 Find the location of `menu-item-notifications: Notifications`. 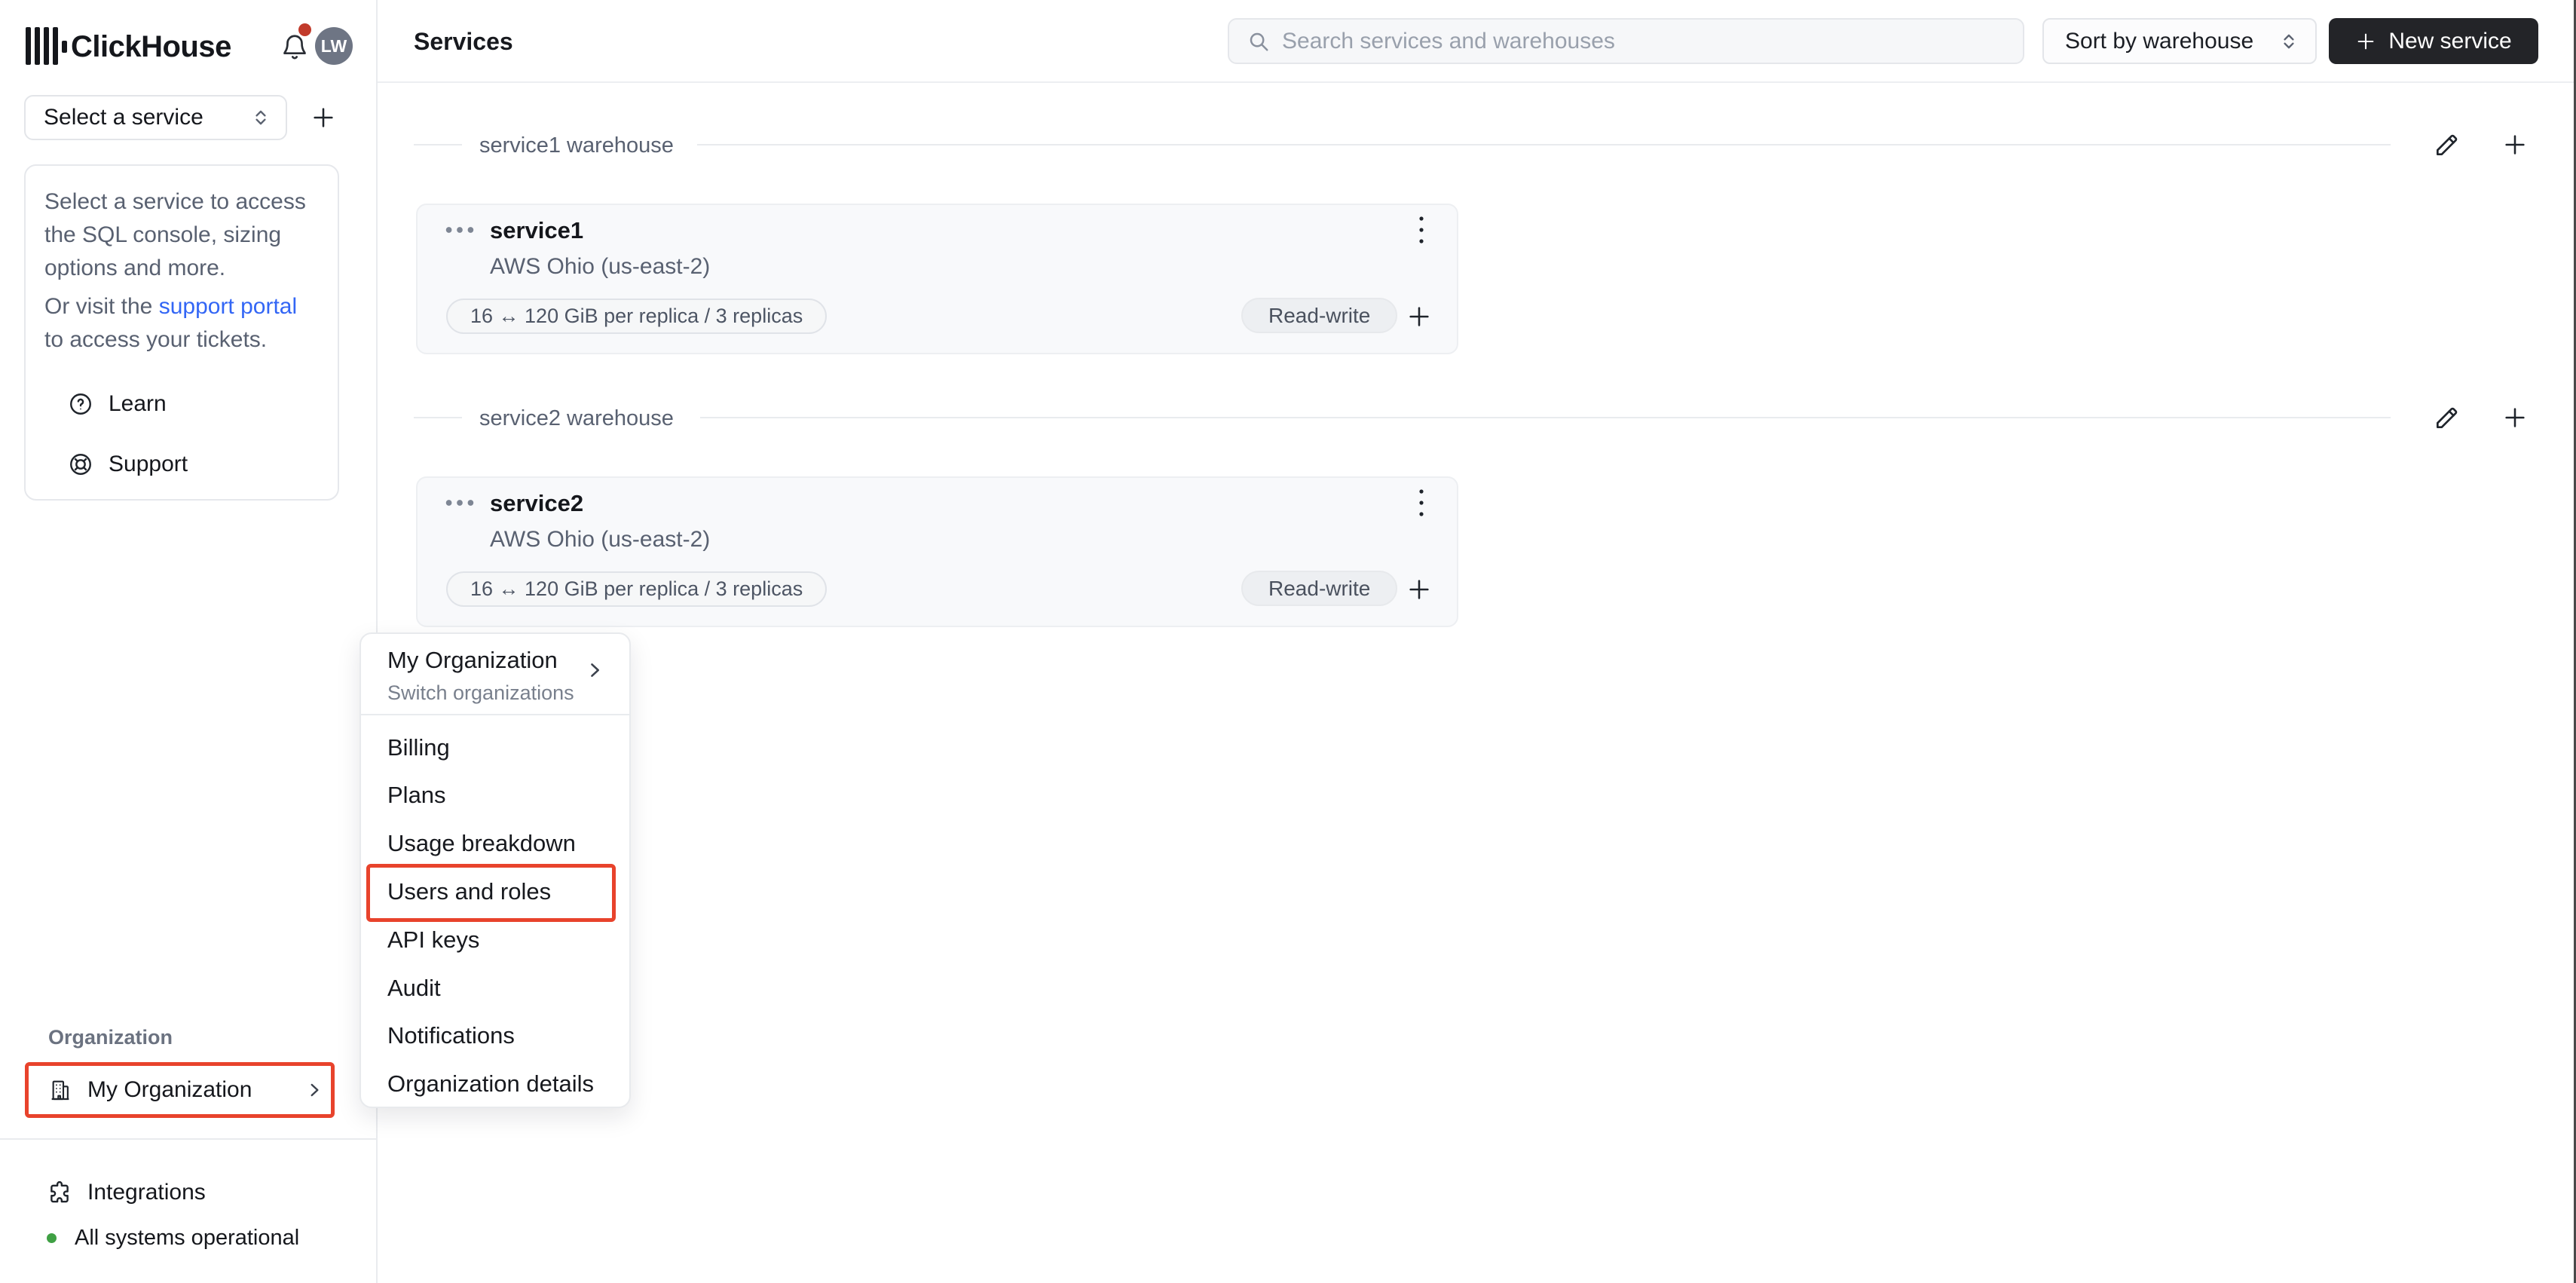

menu-item-notifications: Notifications is located at coordinates (451, 1035).